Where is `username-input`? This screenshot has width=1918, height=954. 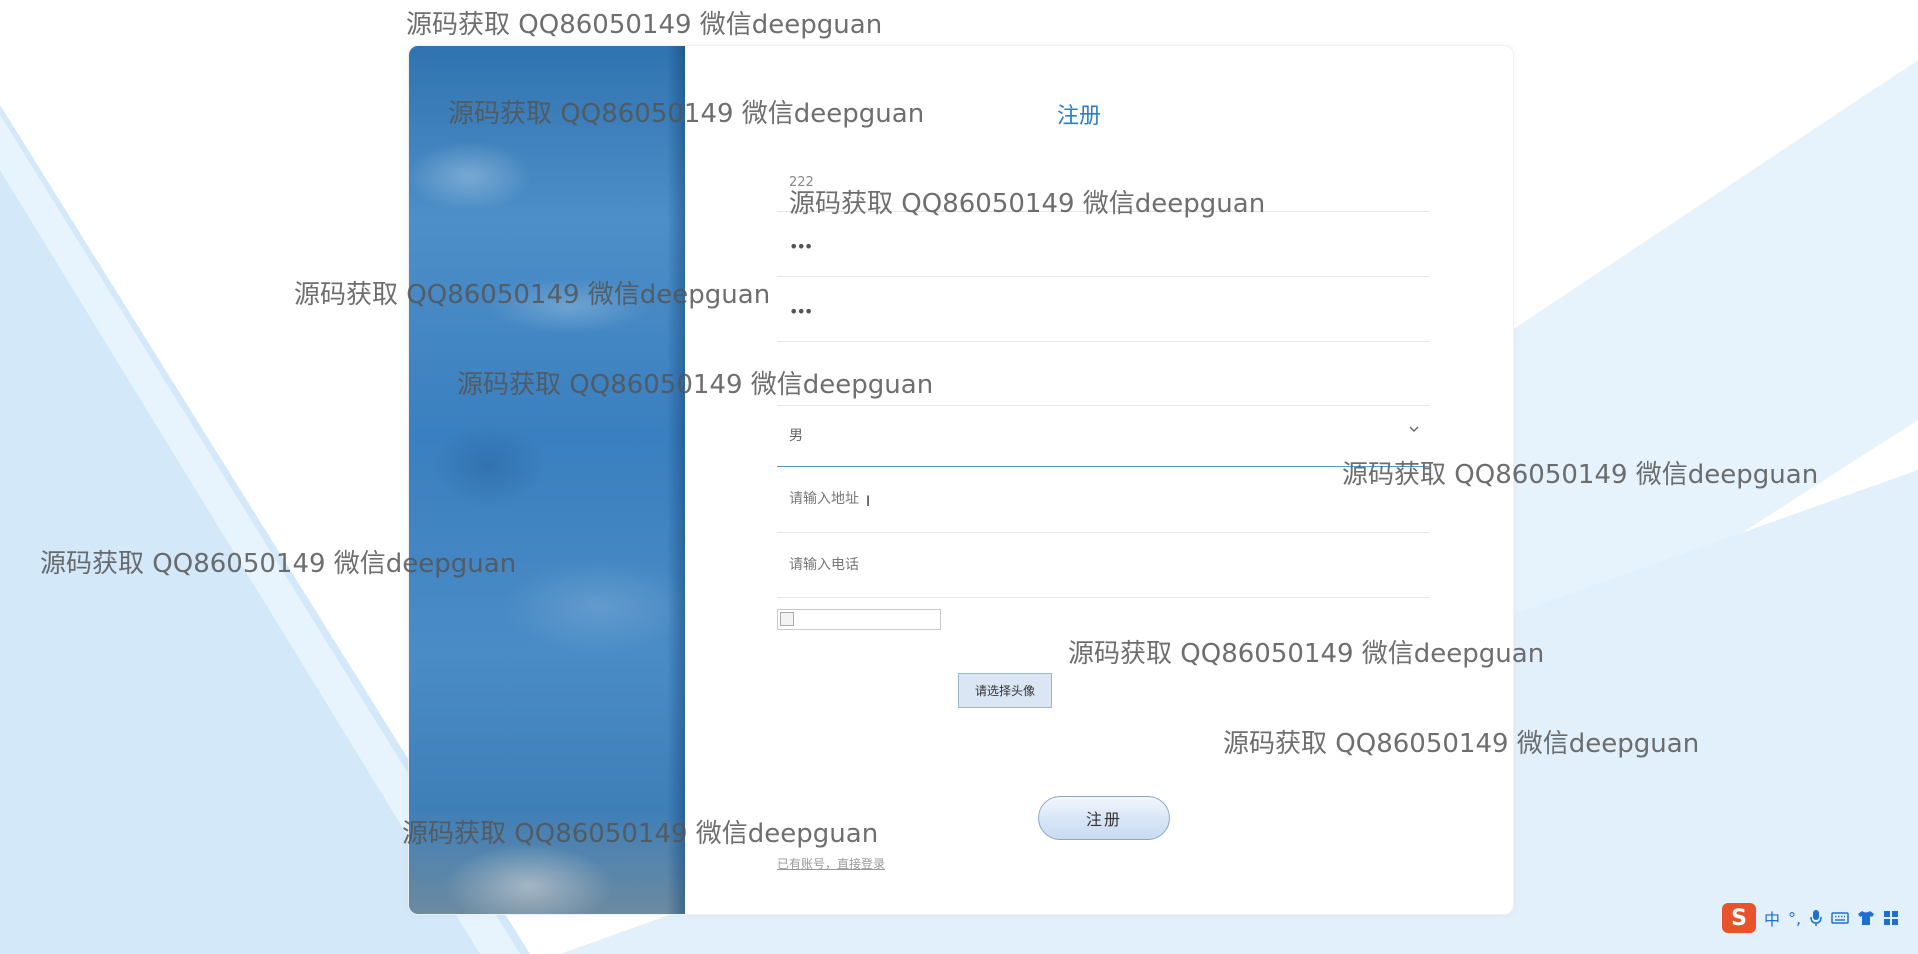
username-input is located at coordinates (1103, 182).